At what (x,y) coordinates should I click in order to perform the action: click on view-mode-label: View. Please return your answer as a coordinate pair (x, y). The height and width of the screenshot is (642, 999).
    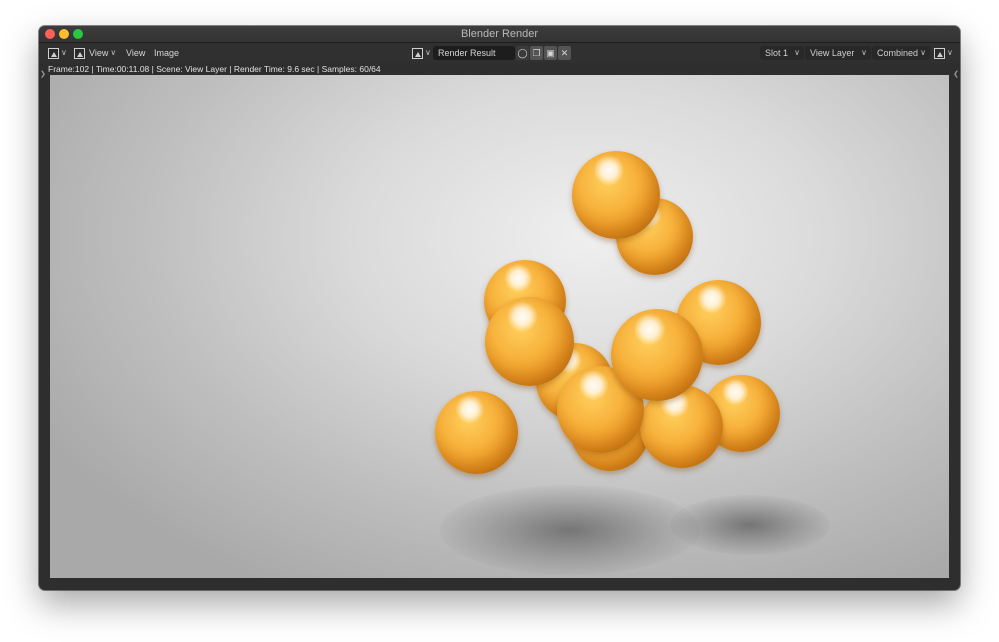
    Looking at the image, I should click on (99, 53).